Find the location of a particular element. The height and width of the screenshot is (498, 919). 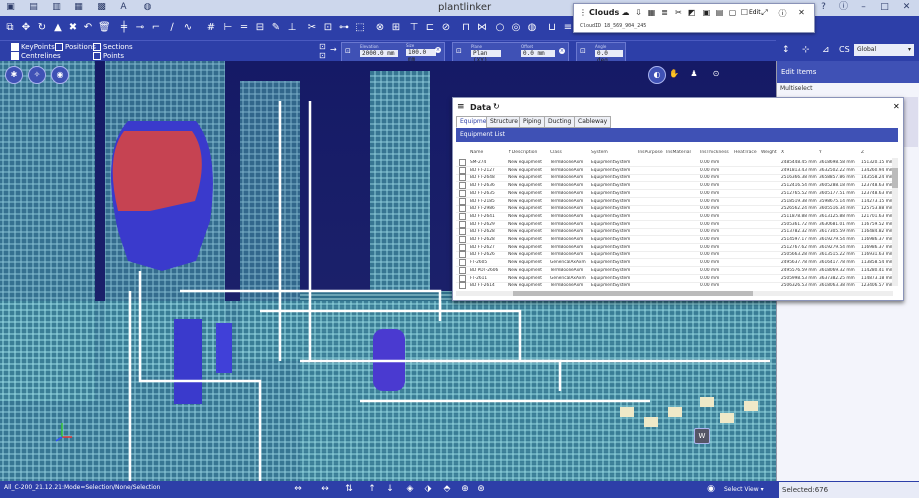

orbit-icon: ⊙ is located at coordinates (716, 74).